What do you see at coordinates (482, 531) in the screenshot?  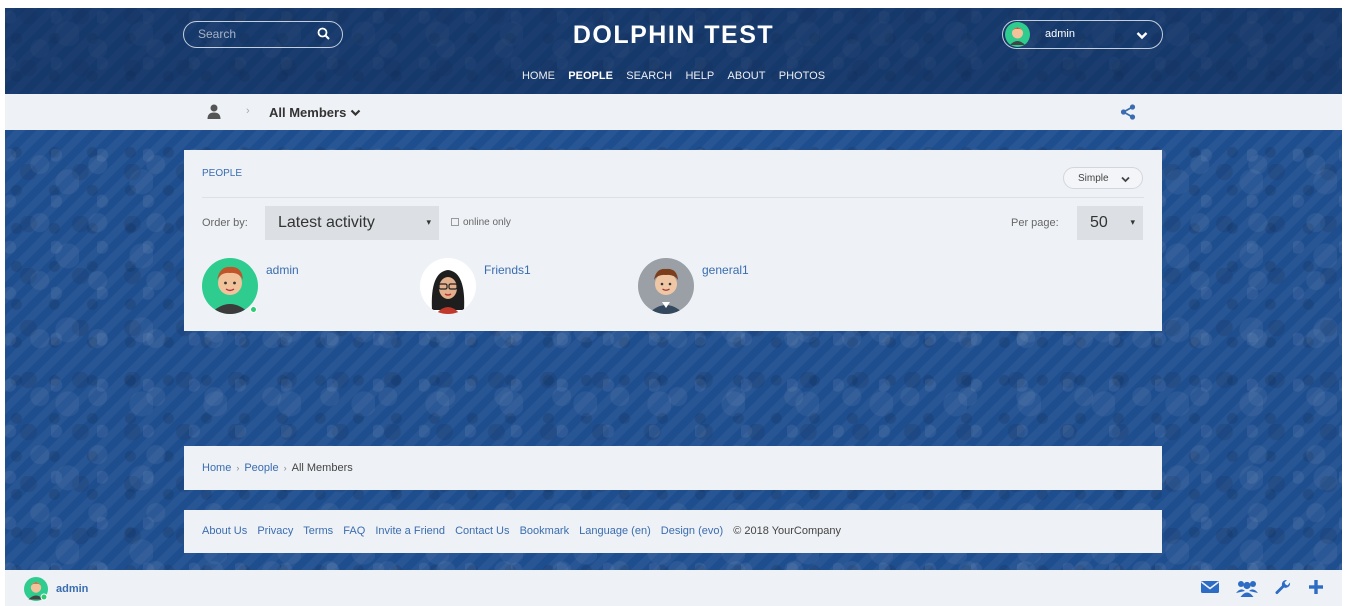 I see `footer-link-contact-us: Contact Us` at bounding box center [482, 531].